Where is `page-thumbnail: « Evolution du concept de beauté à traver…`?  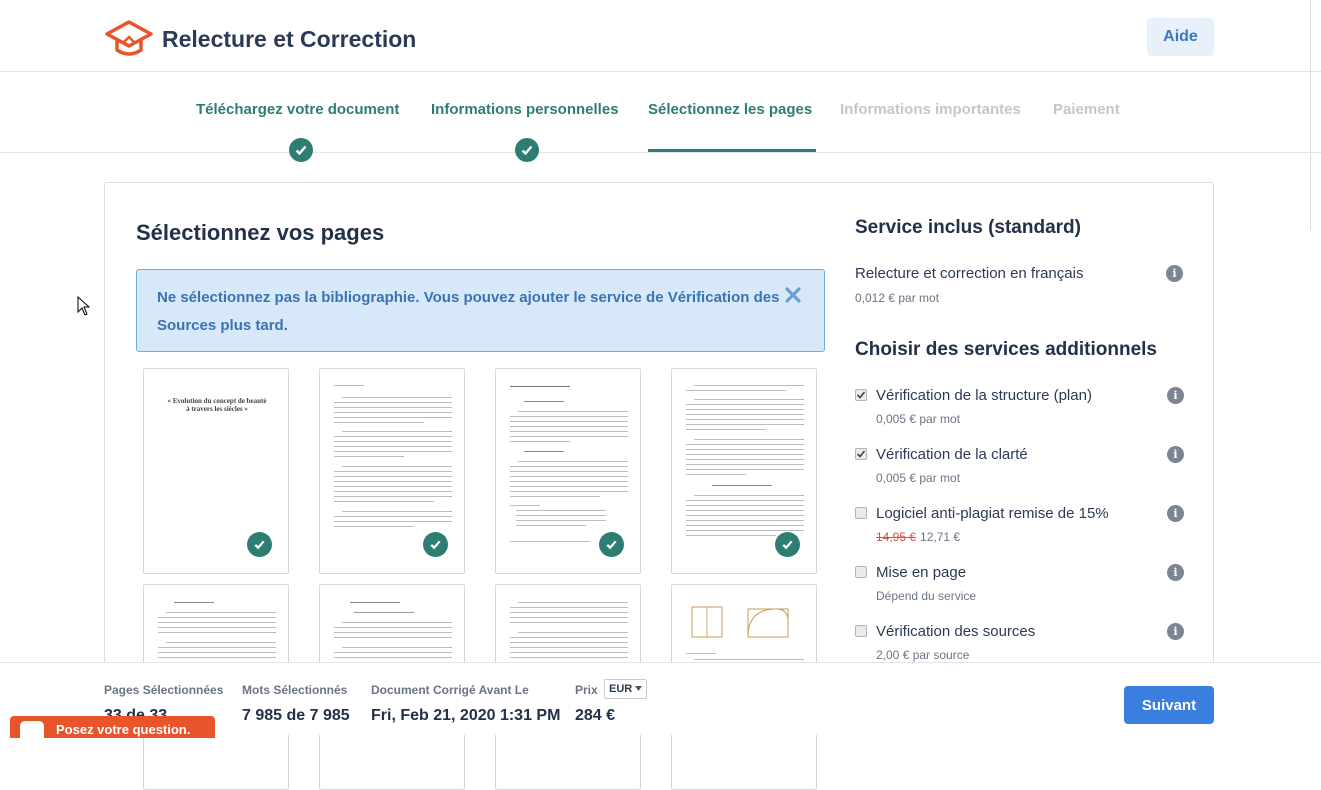 page-thumbnail: « Evolution du concept de beauté à traver… is located at coordinates (216, 471).